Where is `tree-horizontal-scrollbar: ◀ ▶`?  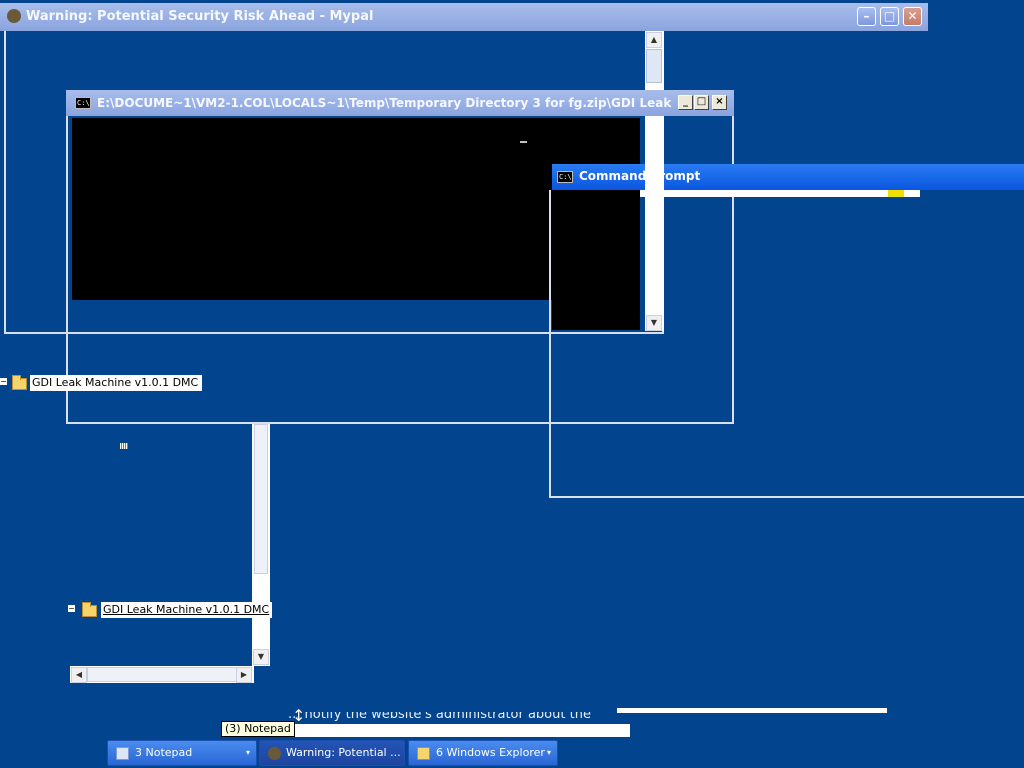 tree-horizontal-scrollbar: ◀ ▶ is located at coordinates (162, 674).